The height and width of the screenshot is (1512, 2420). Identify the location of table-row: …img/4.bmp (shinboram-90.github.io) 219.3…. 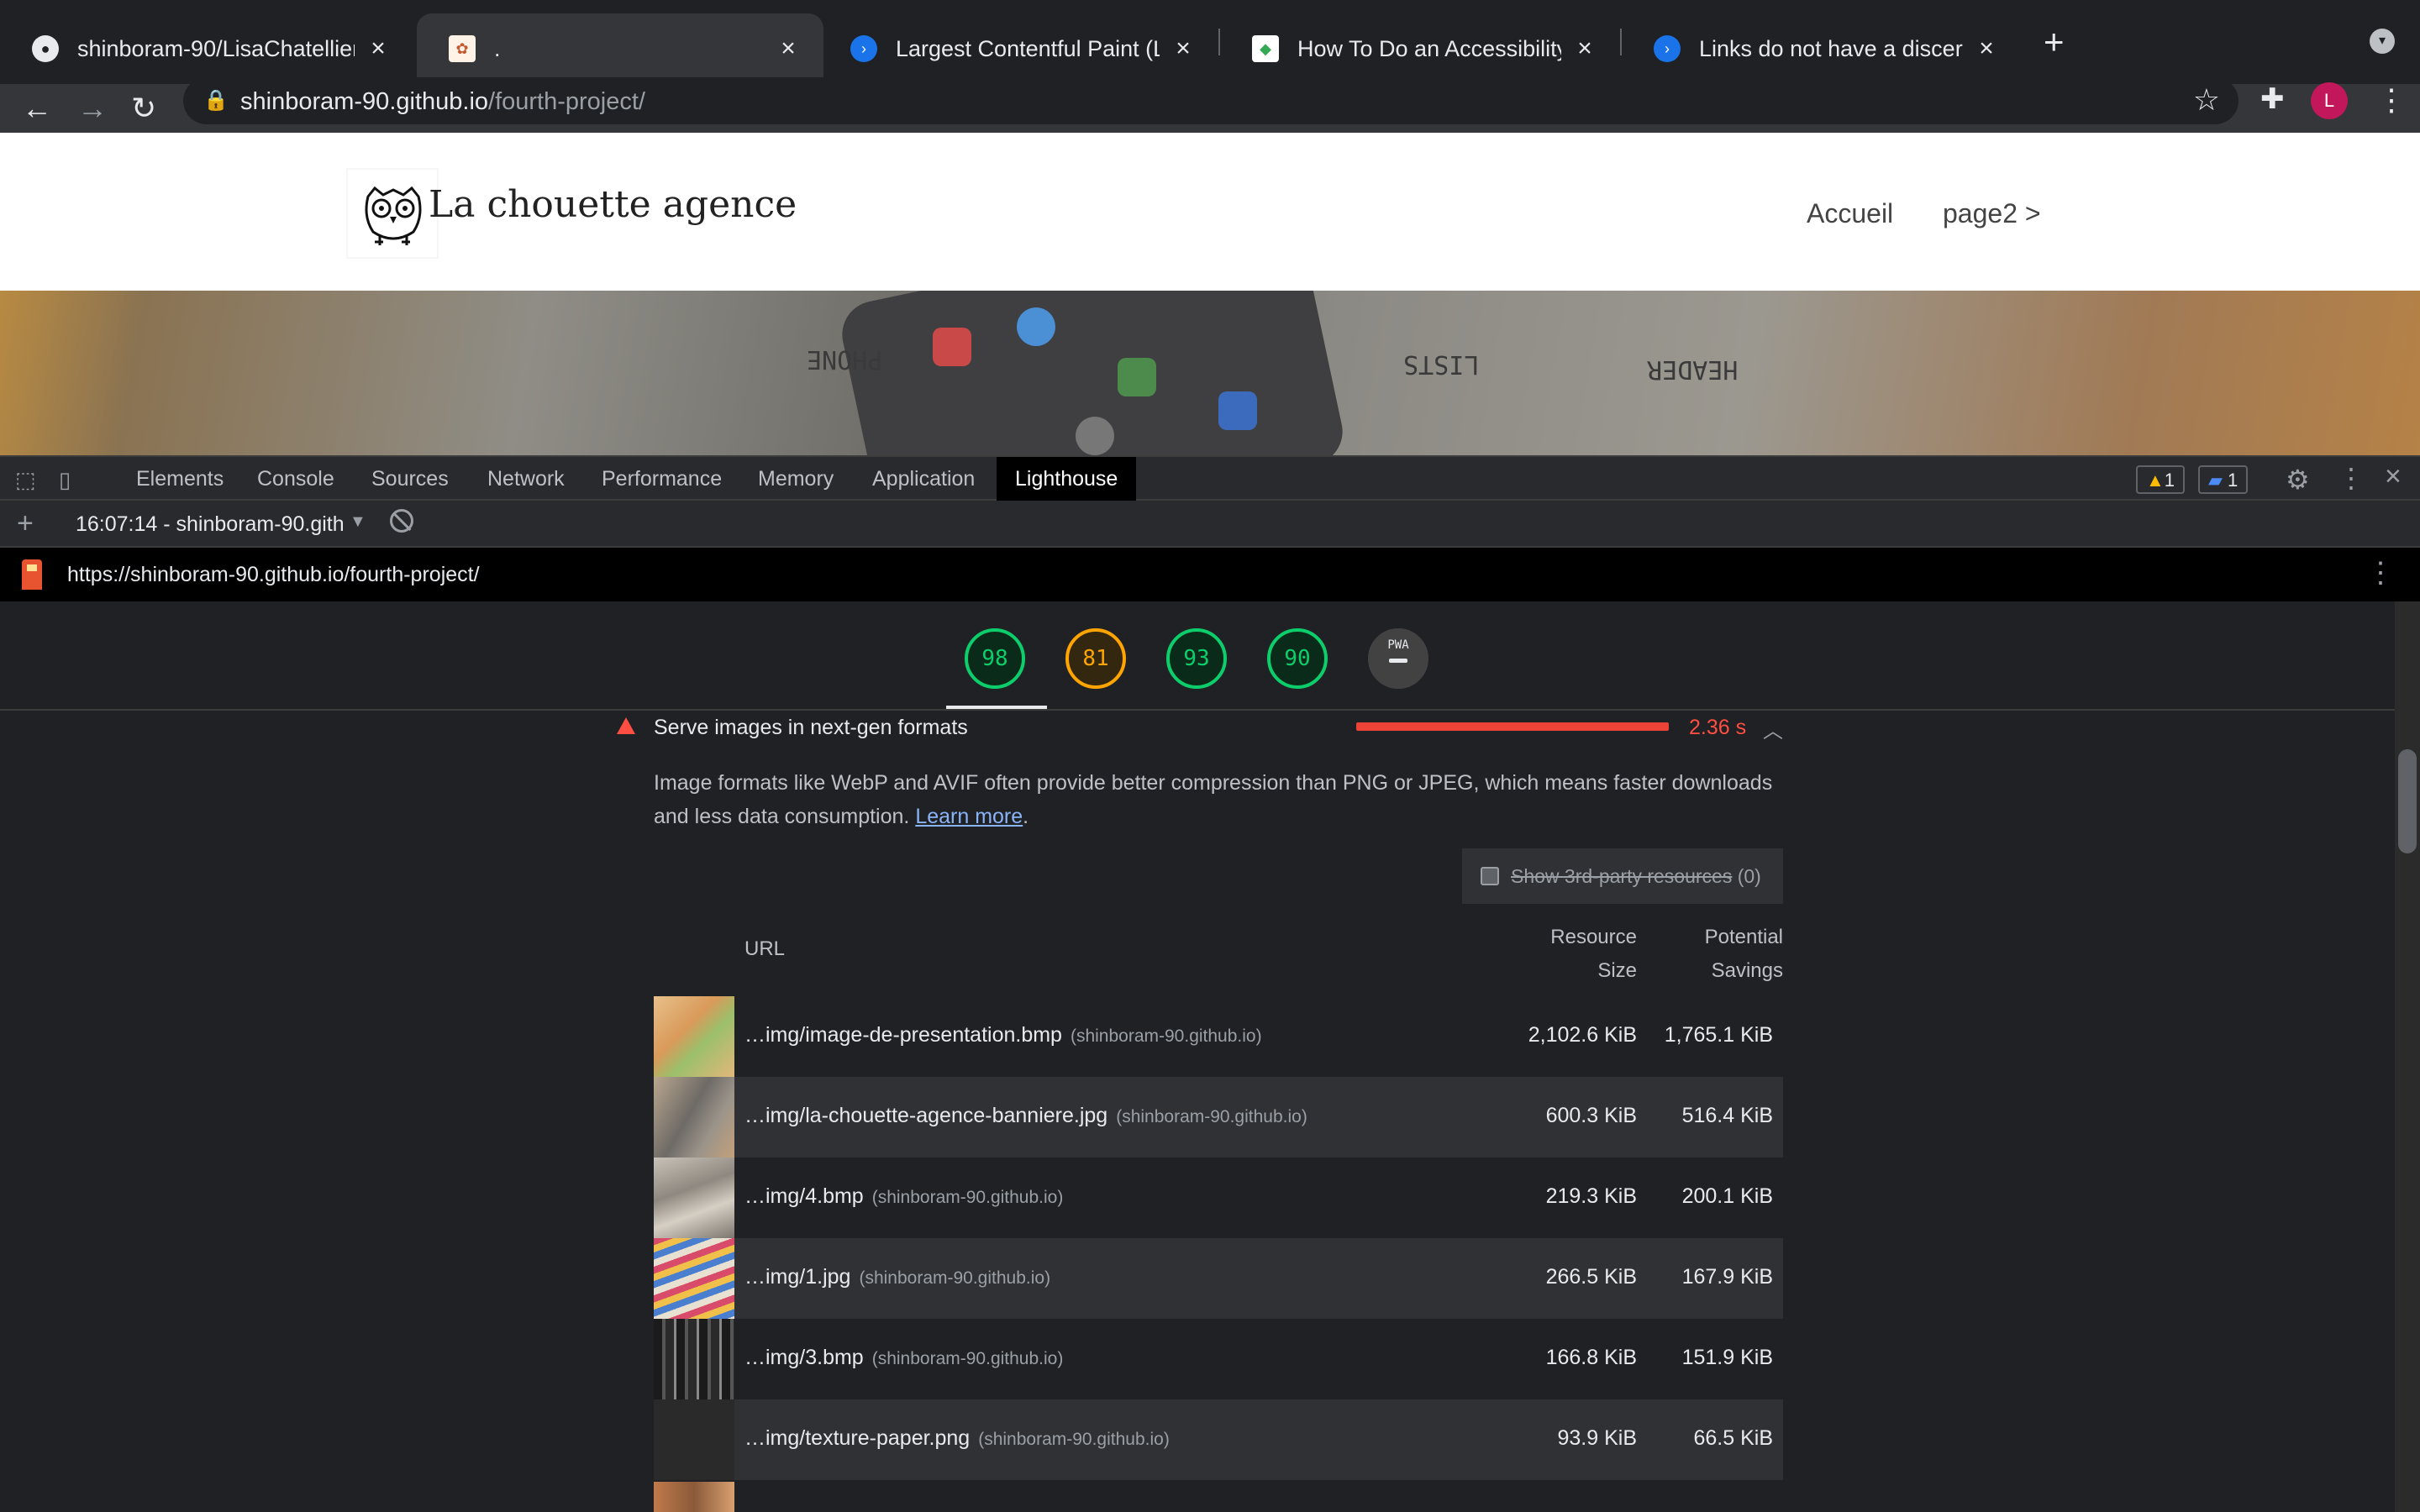
(1218, 1198).